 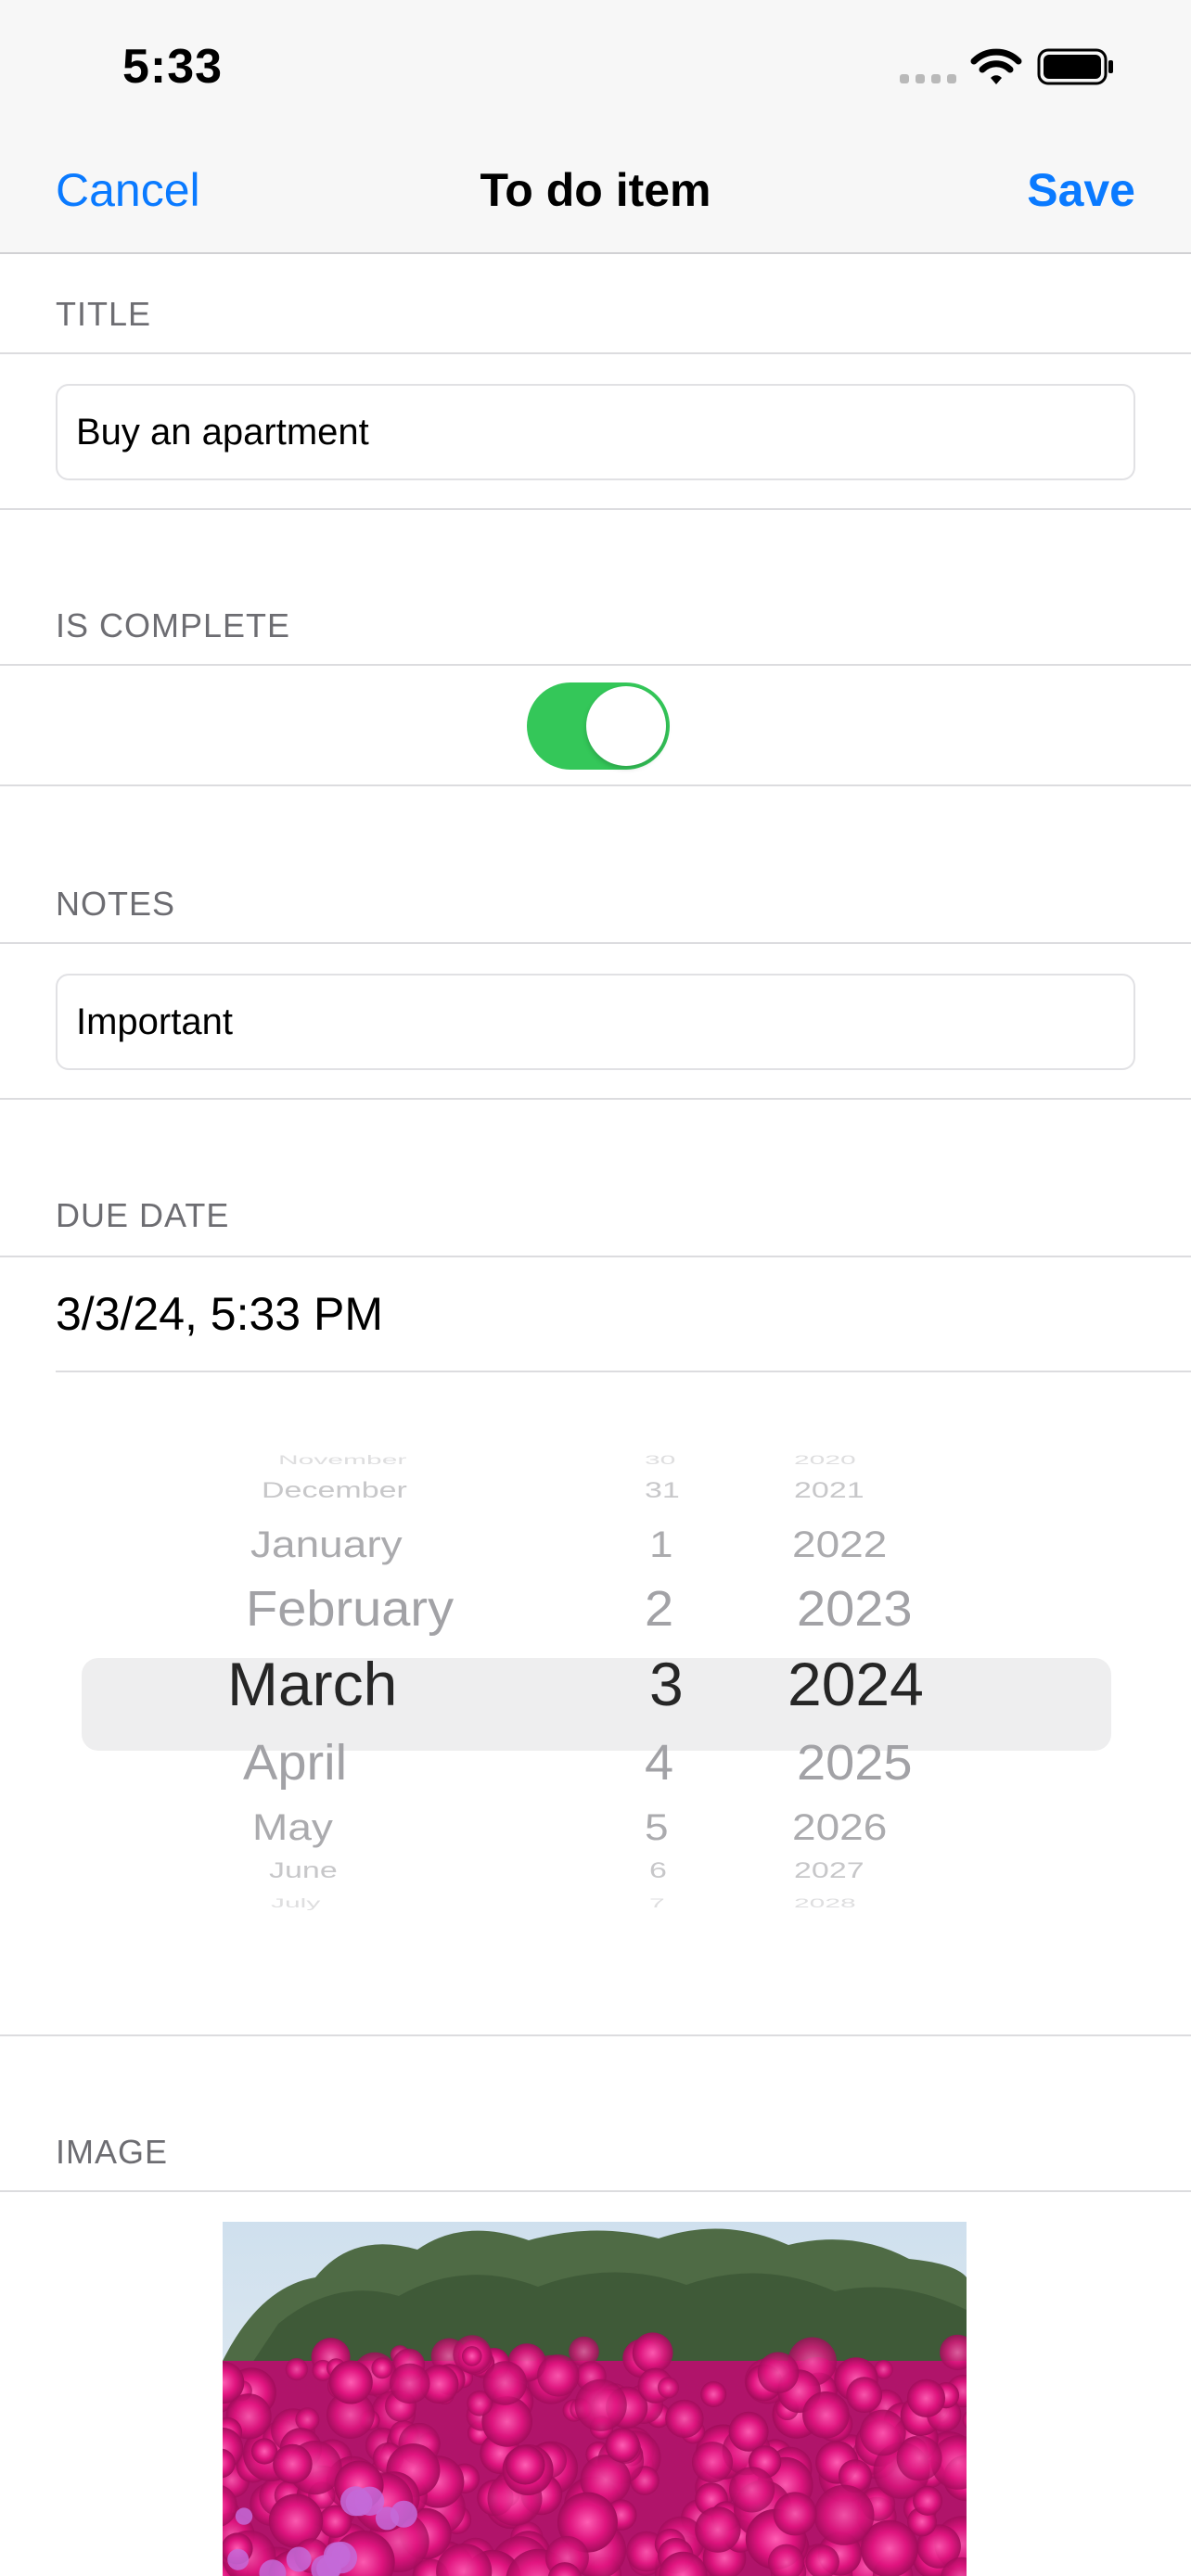 I want to click on month-option: April, so click(x=295, y=1762).